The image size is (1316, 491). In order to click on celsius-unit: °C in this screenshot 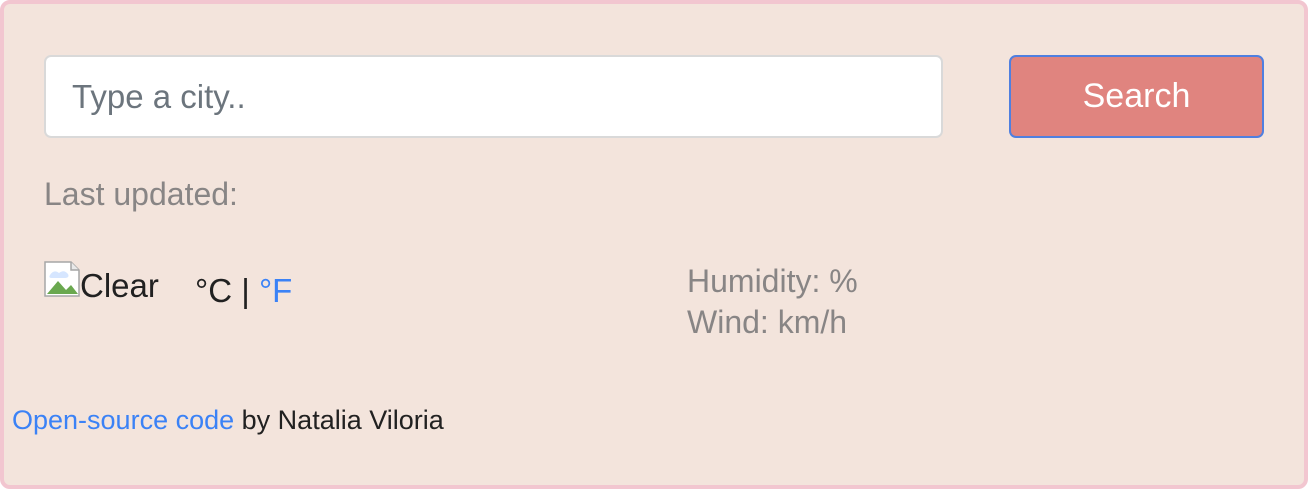, I will do `click(214, 290)`.